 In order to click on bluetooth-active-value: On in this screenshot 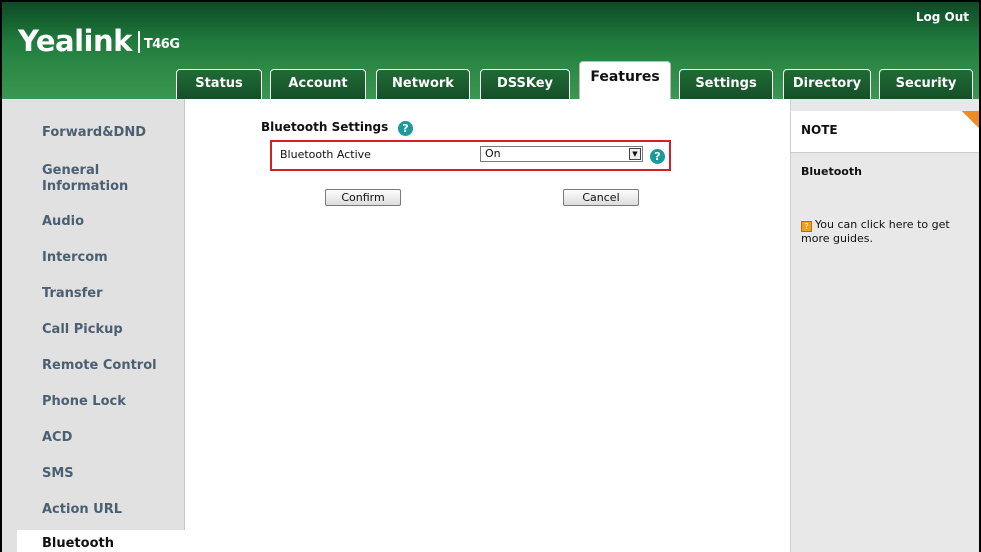, I will do `click(493, 153)`.